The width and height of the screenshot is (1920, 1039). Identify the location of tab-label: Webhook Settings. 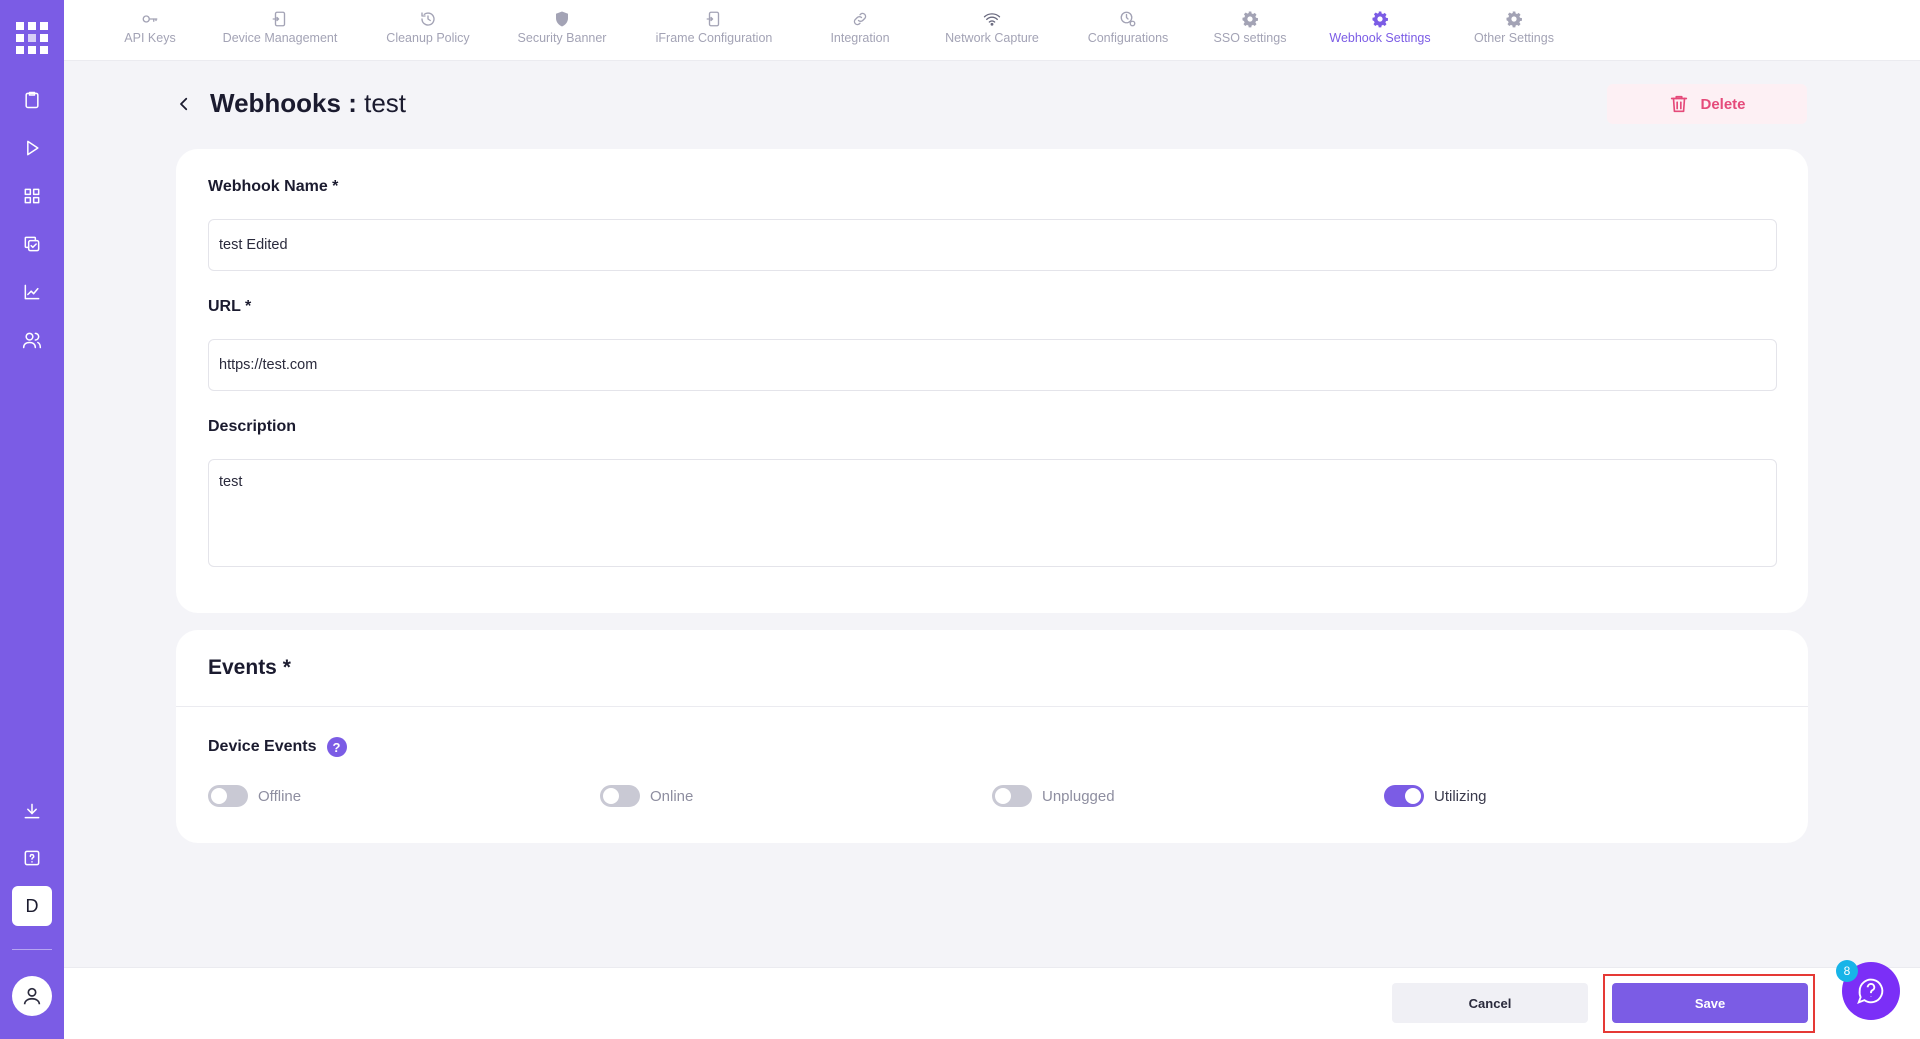
(1380, 38).